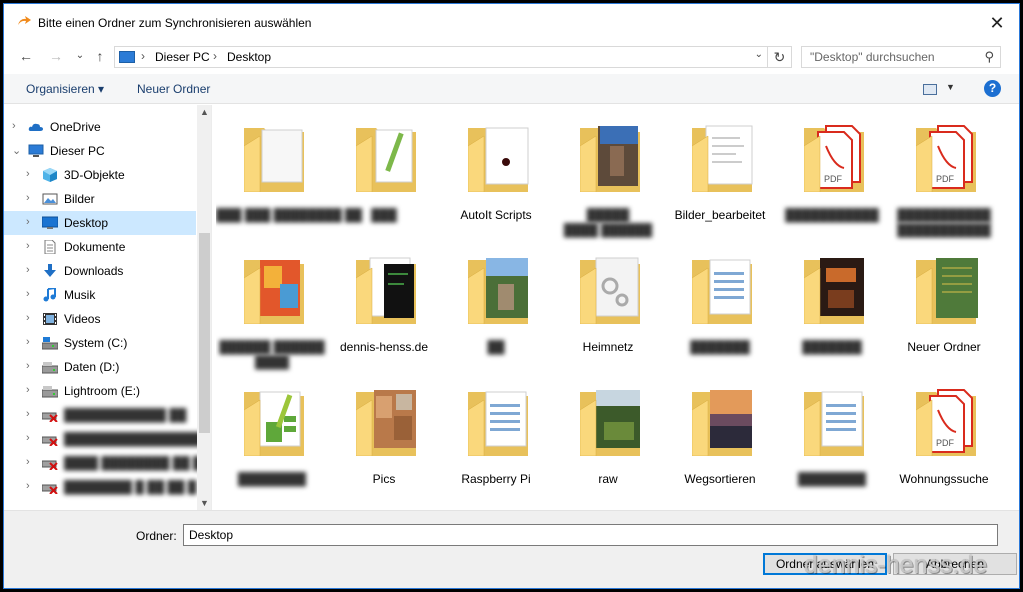 This screenshot has height=592, width=1023. I want to click on scroll-up-icon: ▲, so click(204, 112).